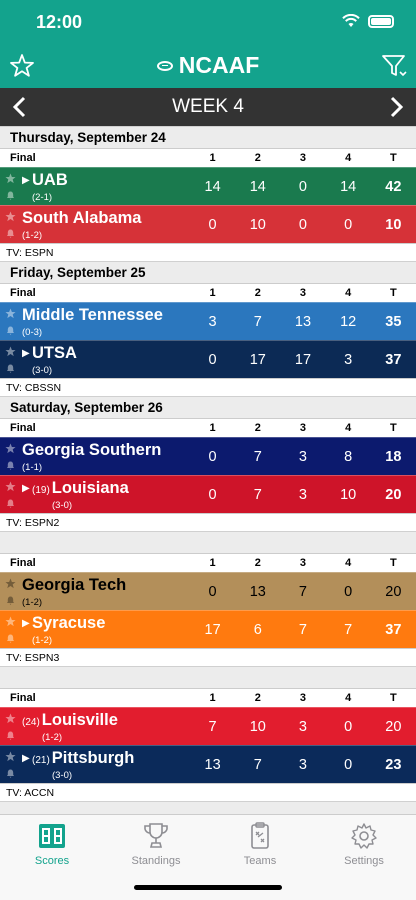  I want to click on score-total: 23, so click(393, 764).